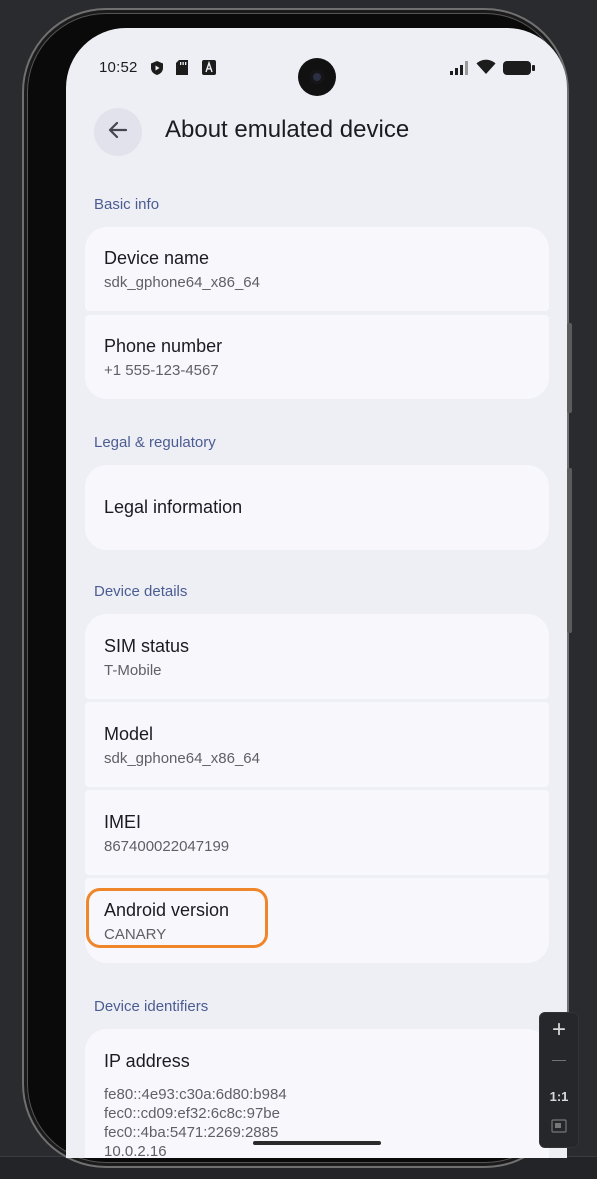  I want to click on status-bar: 10:52, so click(316, 68).